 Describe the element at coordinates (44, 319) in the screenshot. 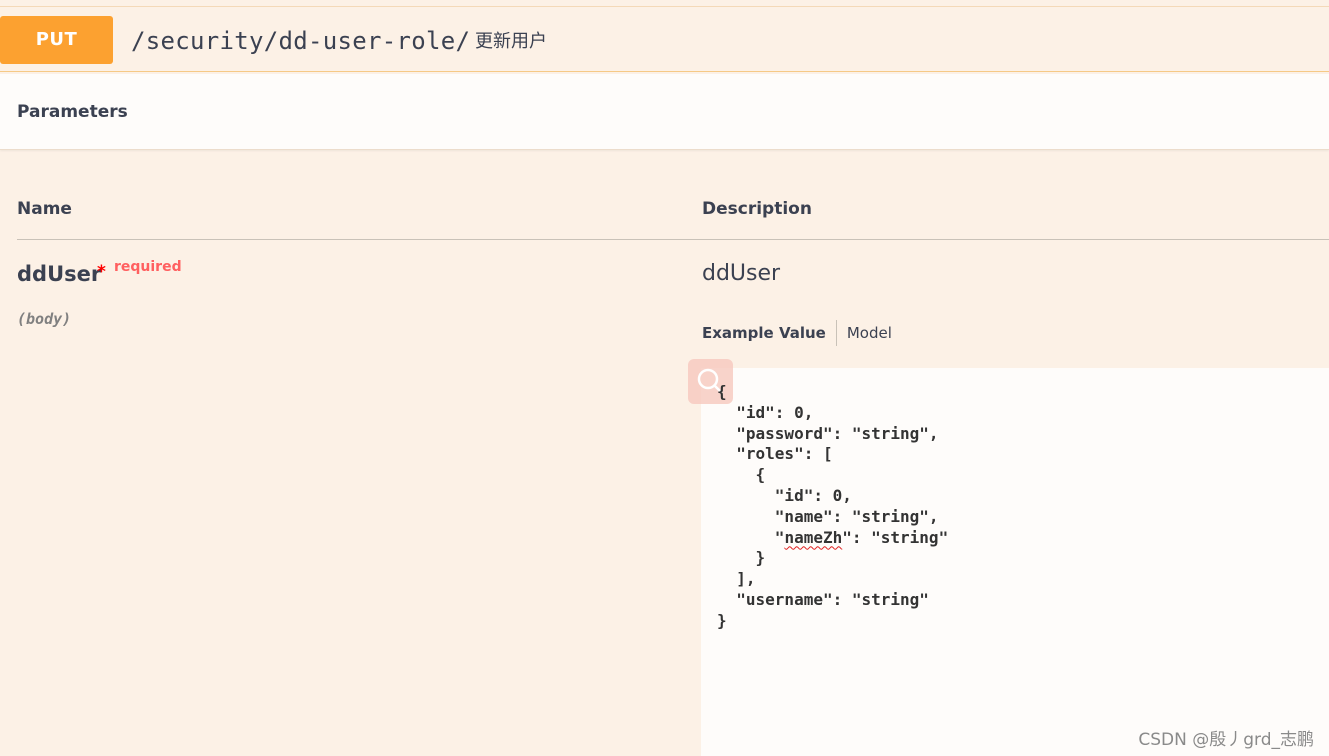

I see `parameter-location: (body)` at that location.